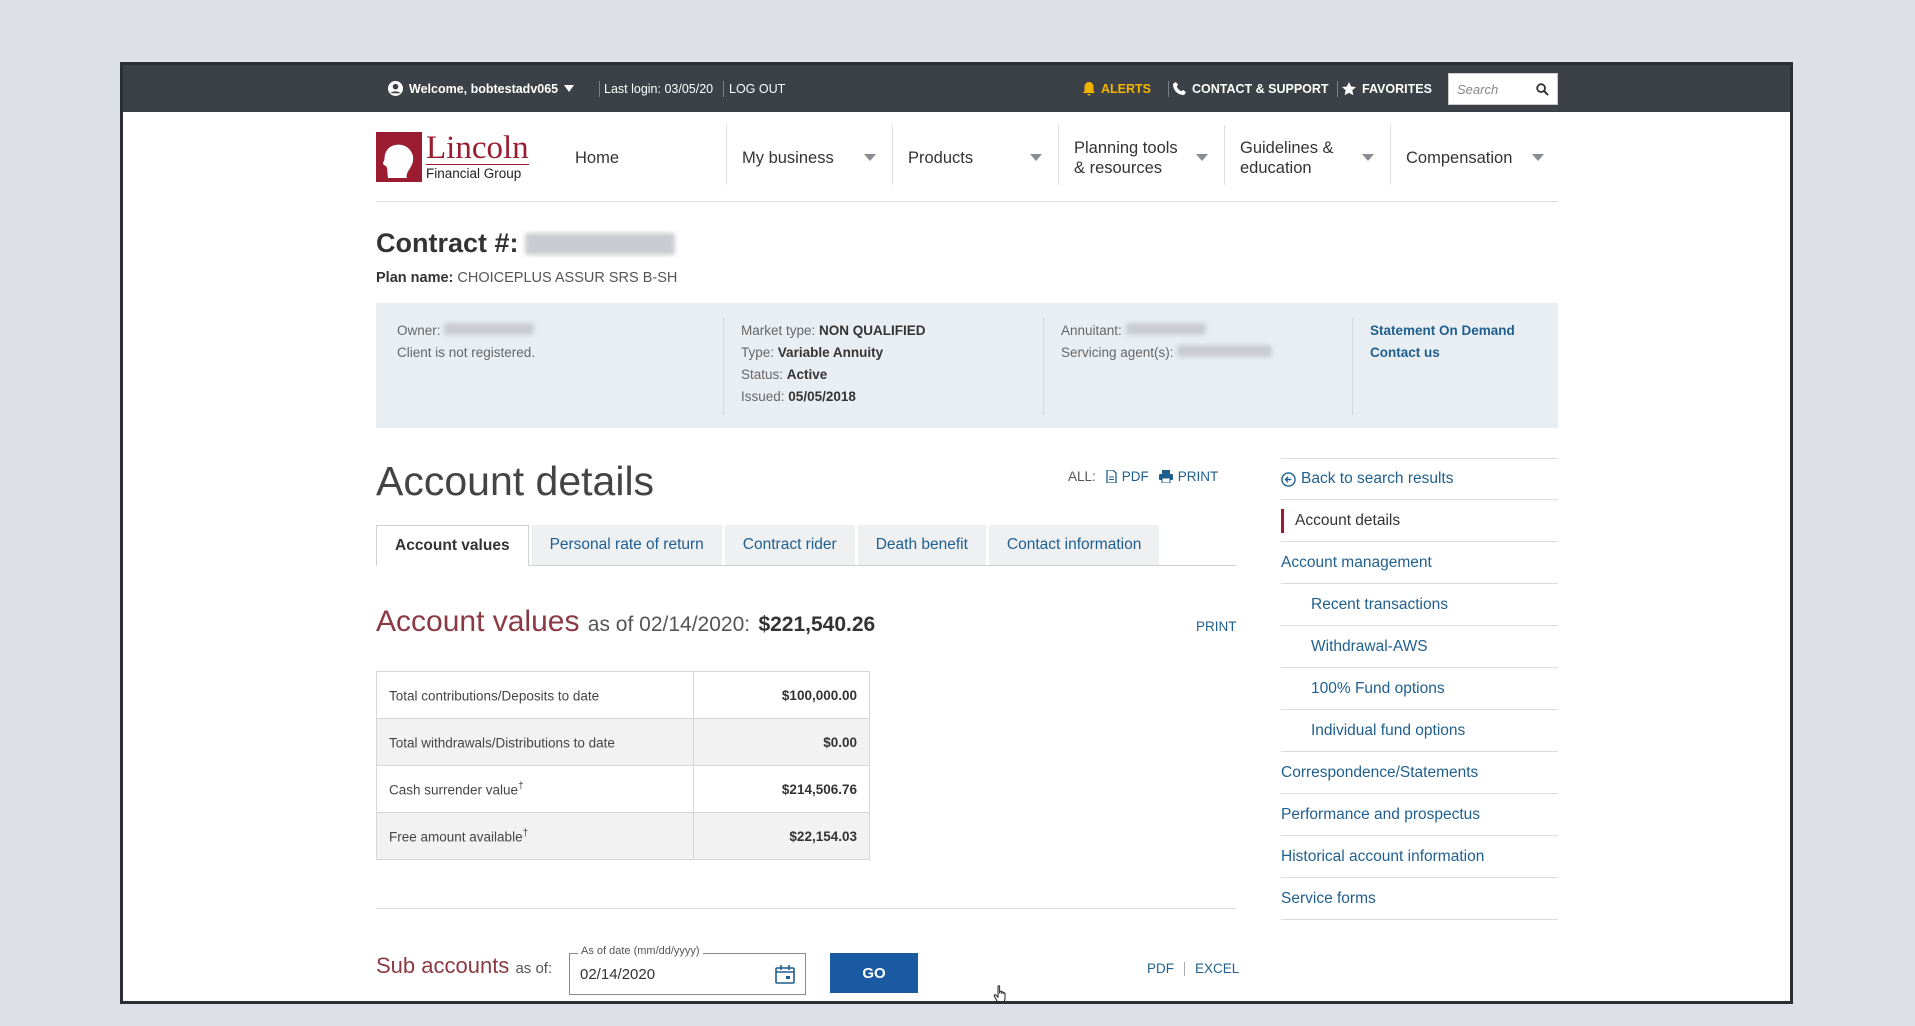 This screenshot has height=1026, width=1915. Describe the element at coordinates (921, 545) in the screenshot. I see `tab-death-benefit: Death benefit` at that location.